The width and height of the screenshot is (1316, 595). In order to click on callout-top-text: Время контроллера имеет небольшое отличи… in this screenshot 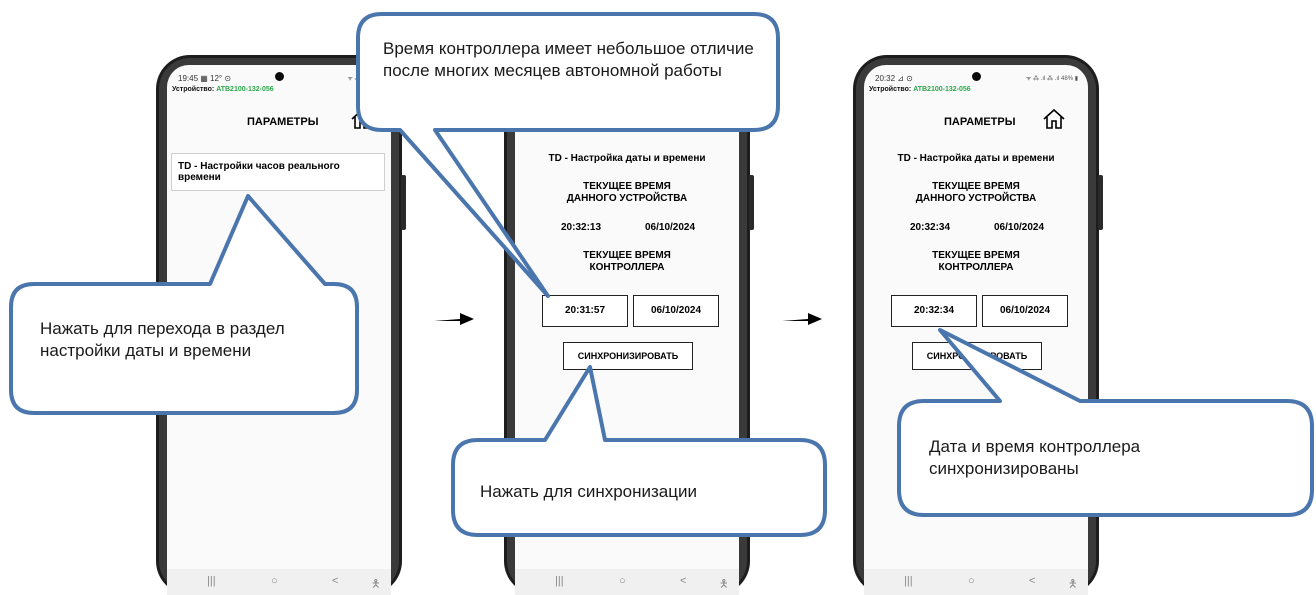, I will do `click(568, 59)`.